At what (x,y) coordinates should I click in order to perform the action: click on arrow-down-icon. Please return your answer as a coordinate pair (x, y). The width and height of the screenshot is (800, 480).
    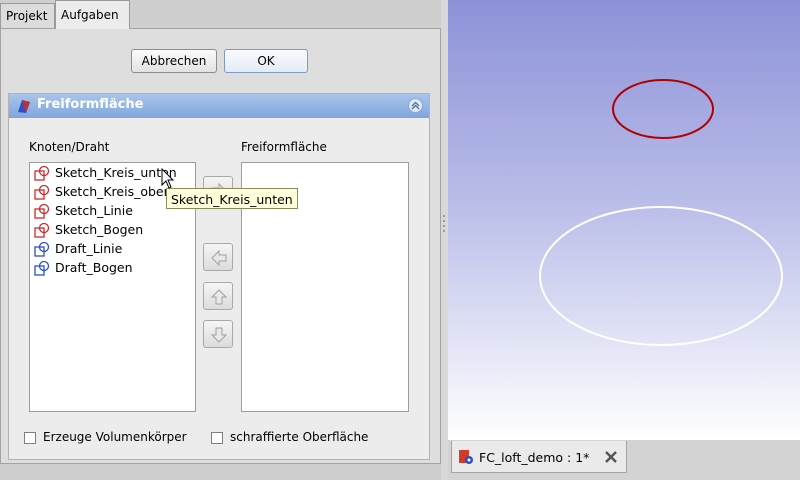
    Looking at the image, I should click on (219, 335).